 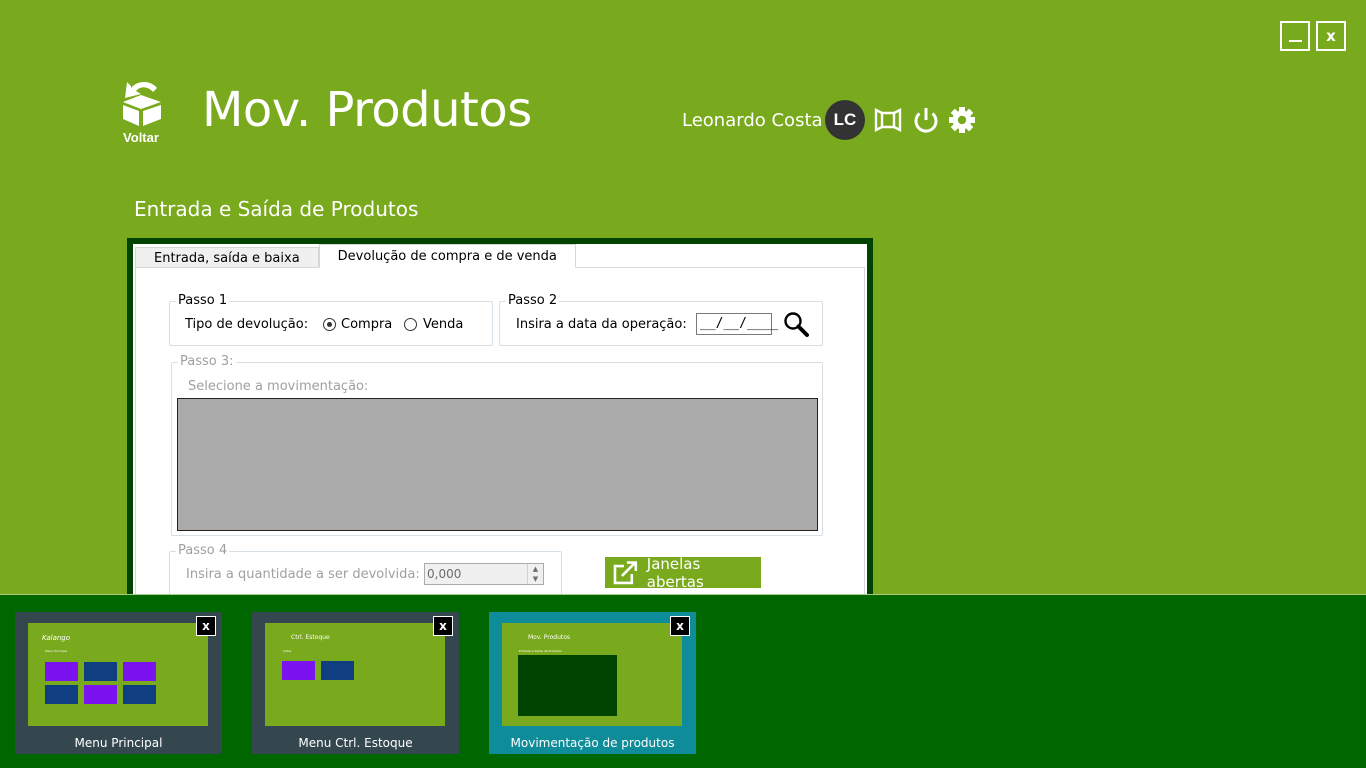 I want to click on radio-venda, so click(x=410, y=324).